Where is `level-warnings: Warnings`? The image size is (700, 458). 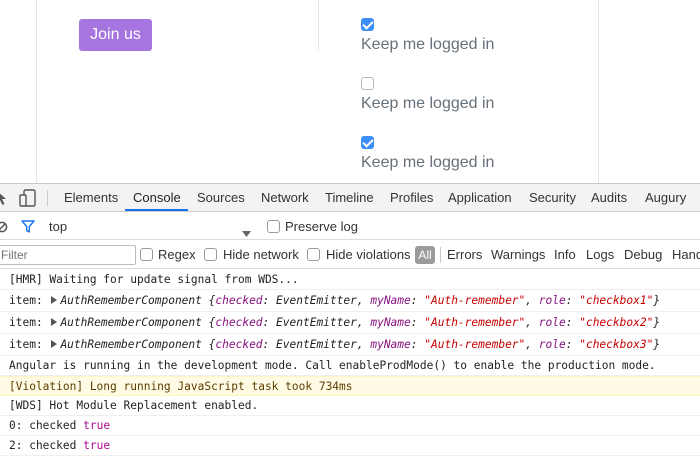
level-warnings: Warnings is located at coordinates (518, 254).